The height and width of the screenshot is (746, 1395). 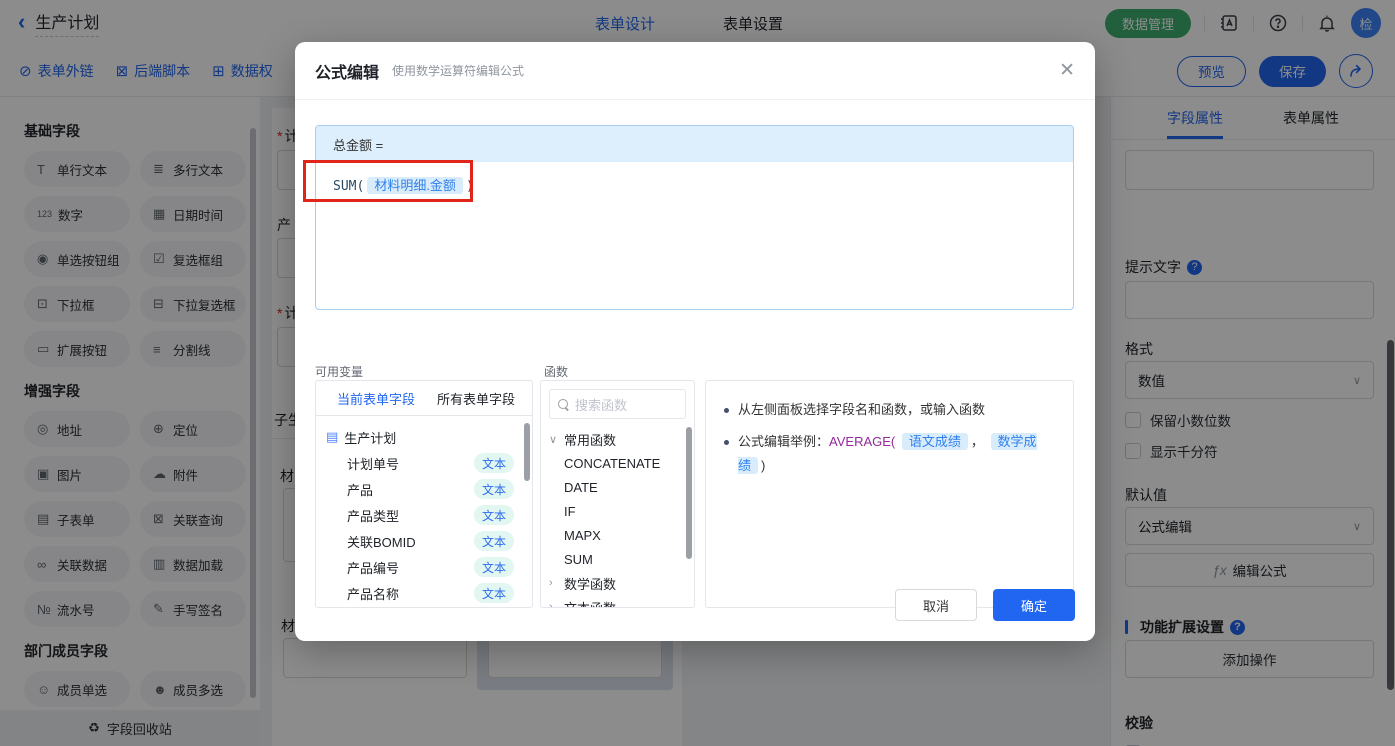 What do you see at coordinates (977, 441) in the screenshot?
I see `hint-comma: ，` at bounding box center [977, 441].